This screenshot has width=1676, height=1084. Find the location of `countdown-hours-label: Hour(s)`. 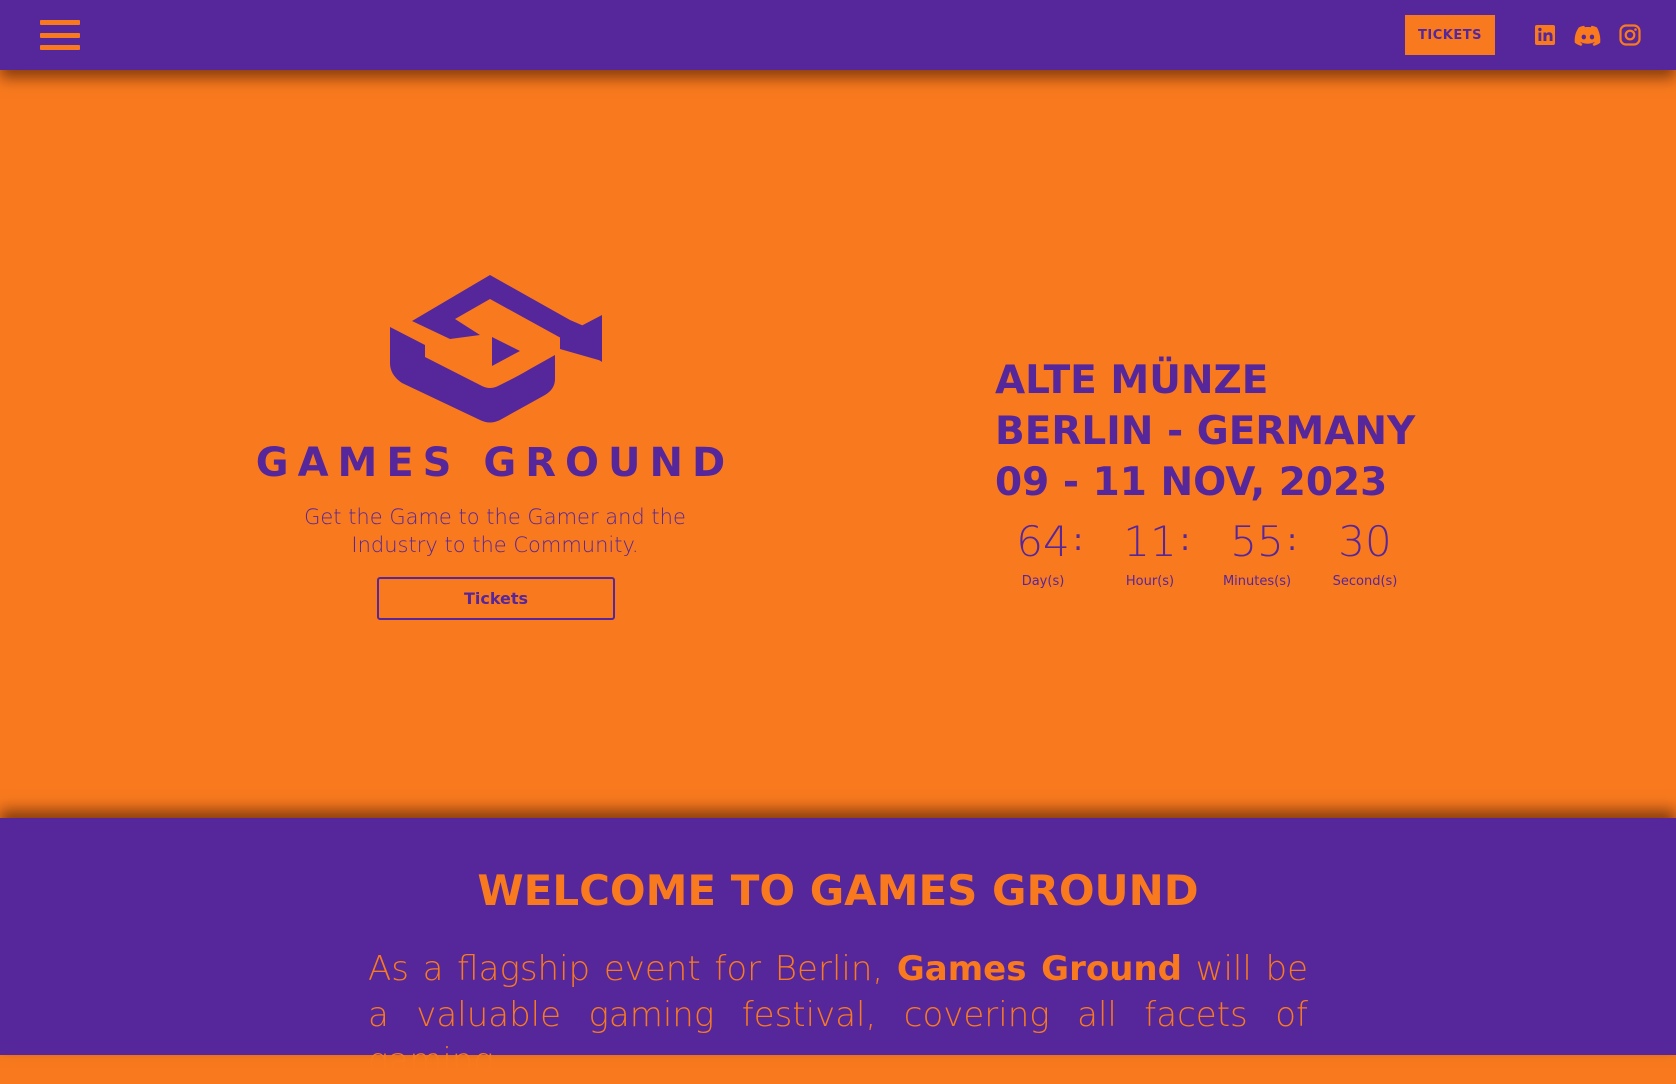

countdown-hours-label: Hour(s) is located at coordinates (1150, 581).